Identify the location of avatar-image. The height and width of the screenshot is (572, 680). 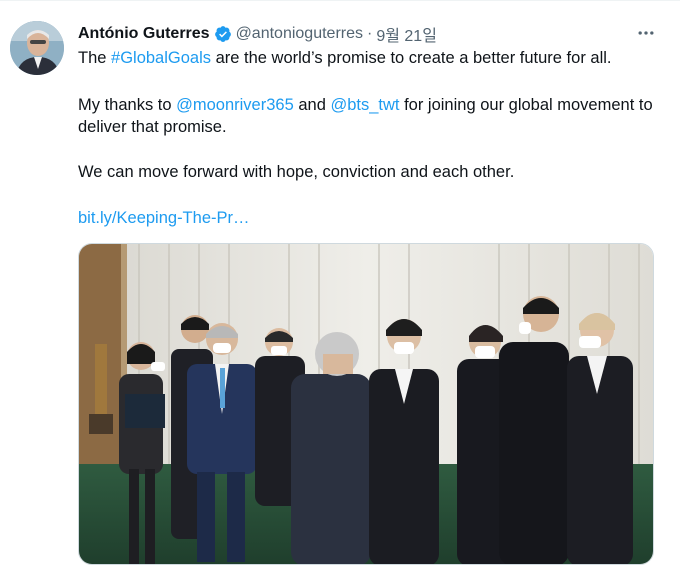
(37, 48).